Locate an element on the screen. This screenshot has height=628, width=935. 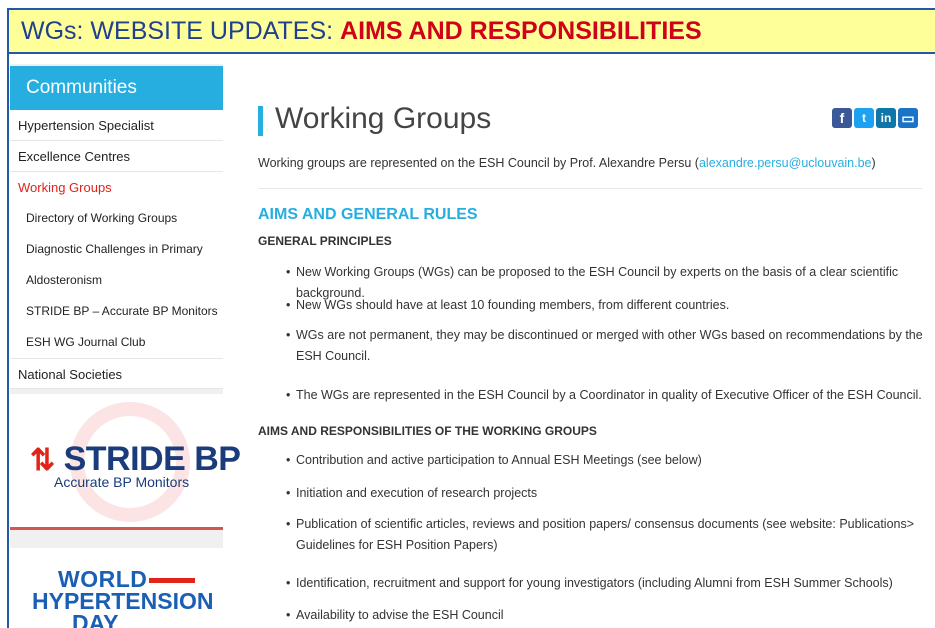
world-line2: HYPERTENSION is located at coordinates (123, 601).